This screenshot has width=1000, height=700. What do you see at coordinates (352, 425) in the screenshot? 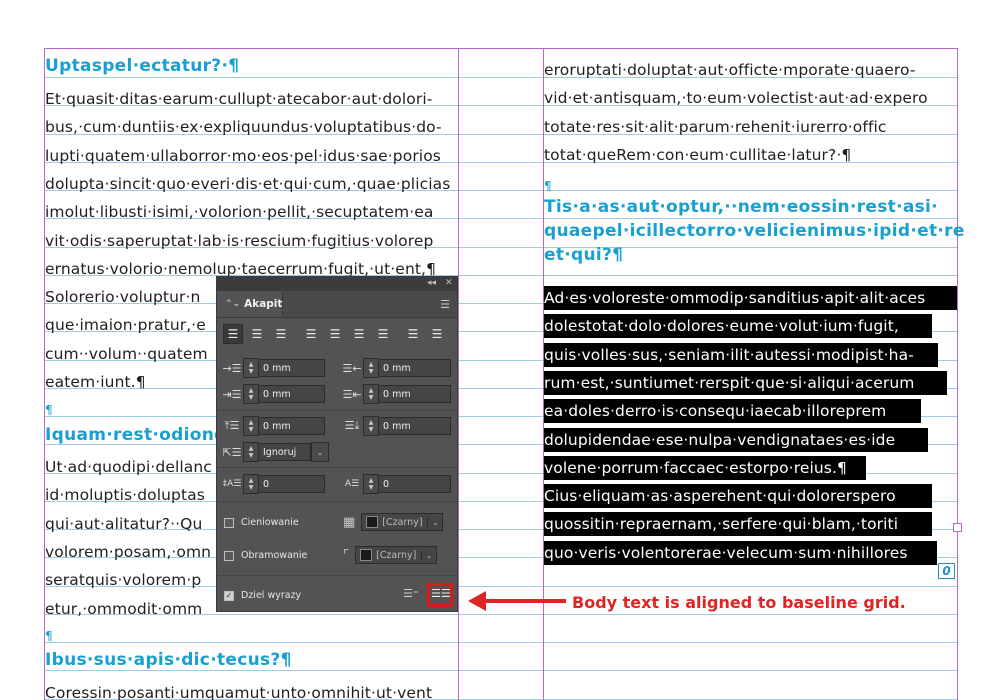
I see `space-after-icon: ☰⤓` at bounding box center [352, 425].